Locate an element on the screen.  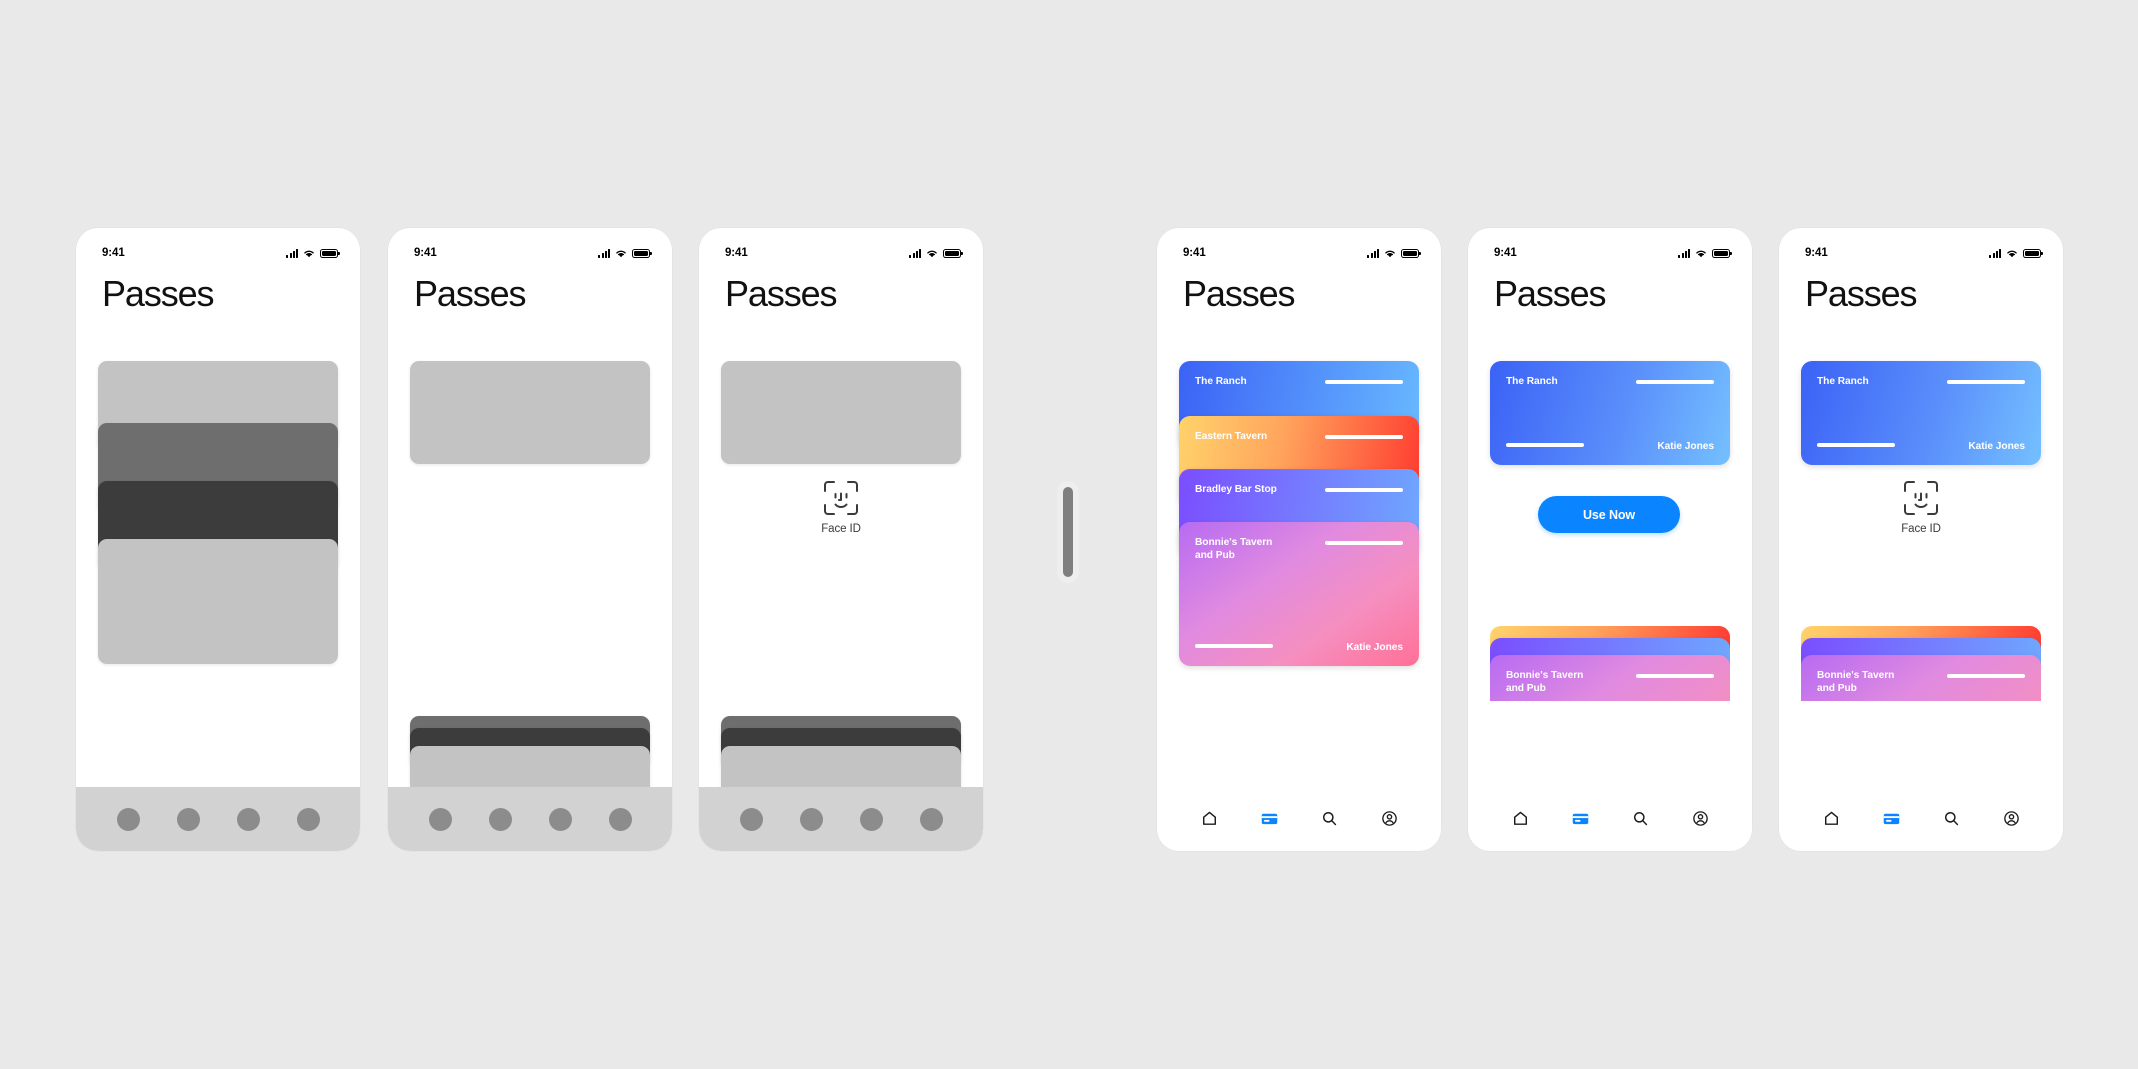
pass-name: Bonnie's Tavern and Pub is located at coordinates (1545, 682).